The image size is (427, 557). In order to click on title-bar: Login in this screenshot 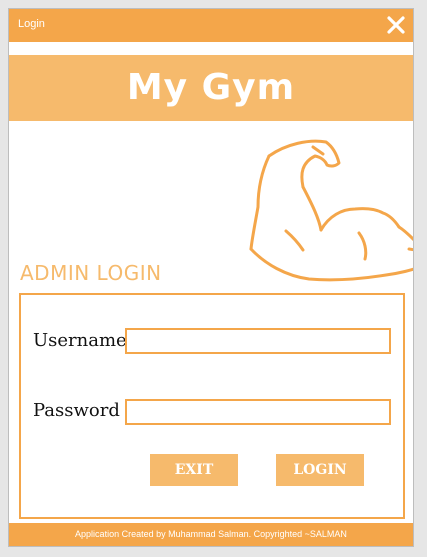, I will do `click(211, 25)`.